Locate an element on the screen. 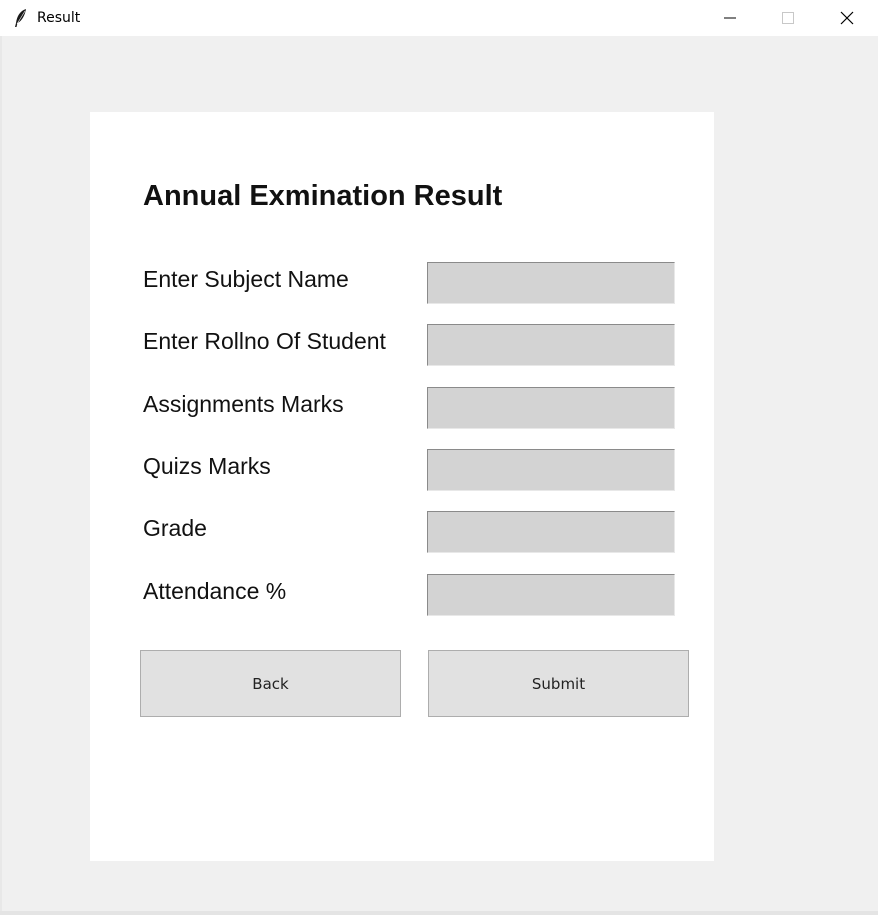 This screenshot has width=878, height=915. rollno-input is located at coordinates (551, 345).